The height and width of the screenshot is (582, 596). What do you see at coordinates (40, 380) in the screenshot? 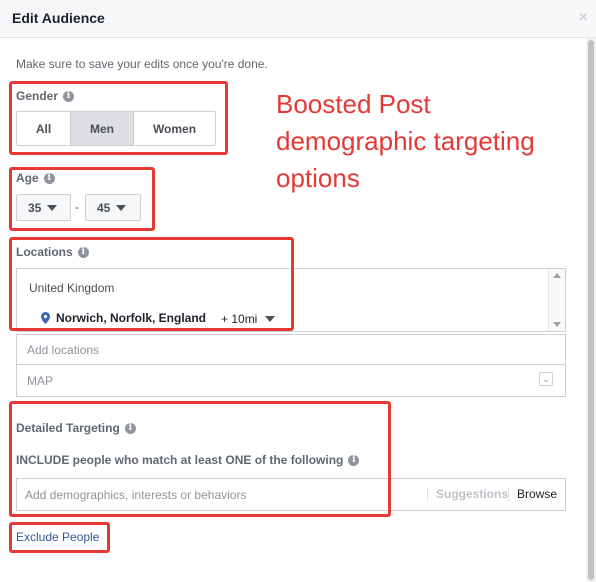
I see `map-label: MAP` at bounding box center [40, 380].